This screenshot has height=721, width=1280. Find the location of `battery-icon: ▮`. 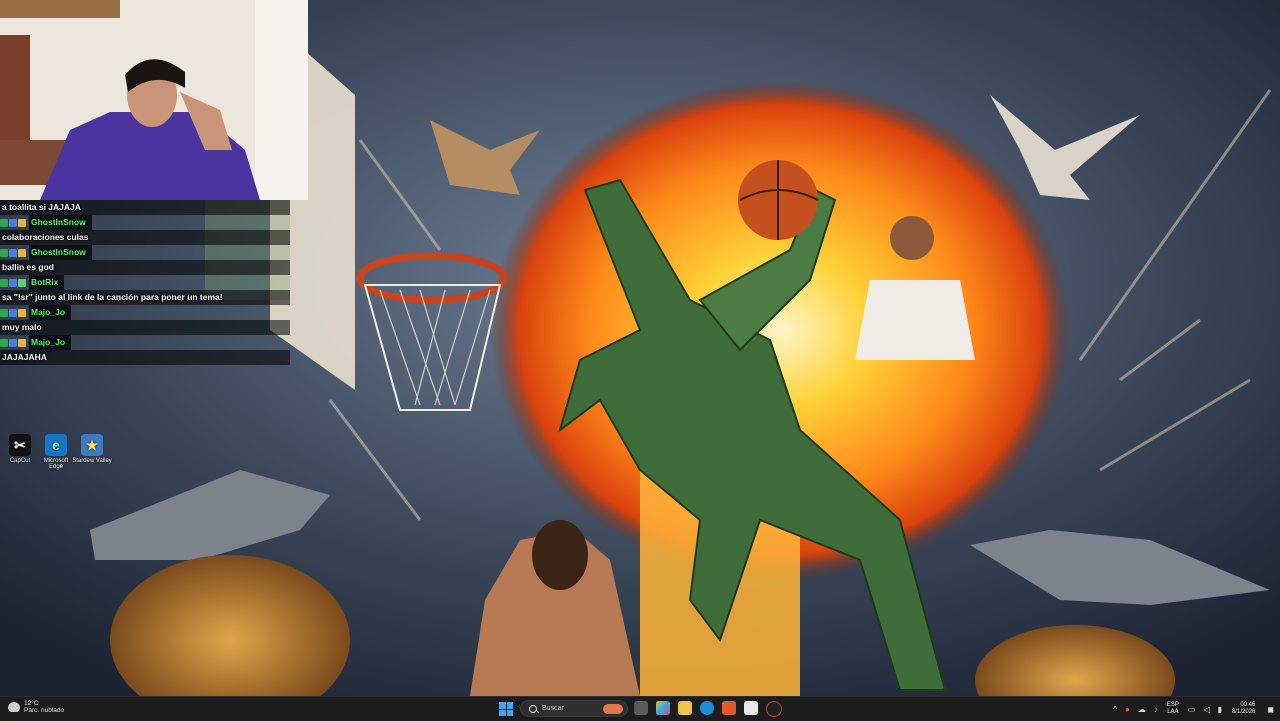

battery-icon: ▮ is located at coordinates (1220, 709).